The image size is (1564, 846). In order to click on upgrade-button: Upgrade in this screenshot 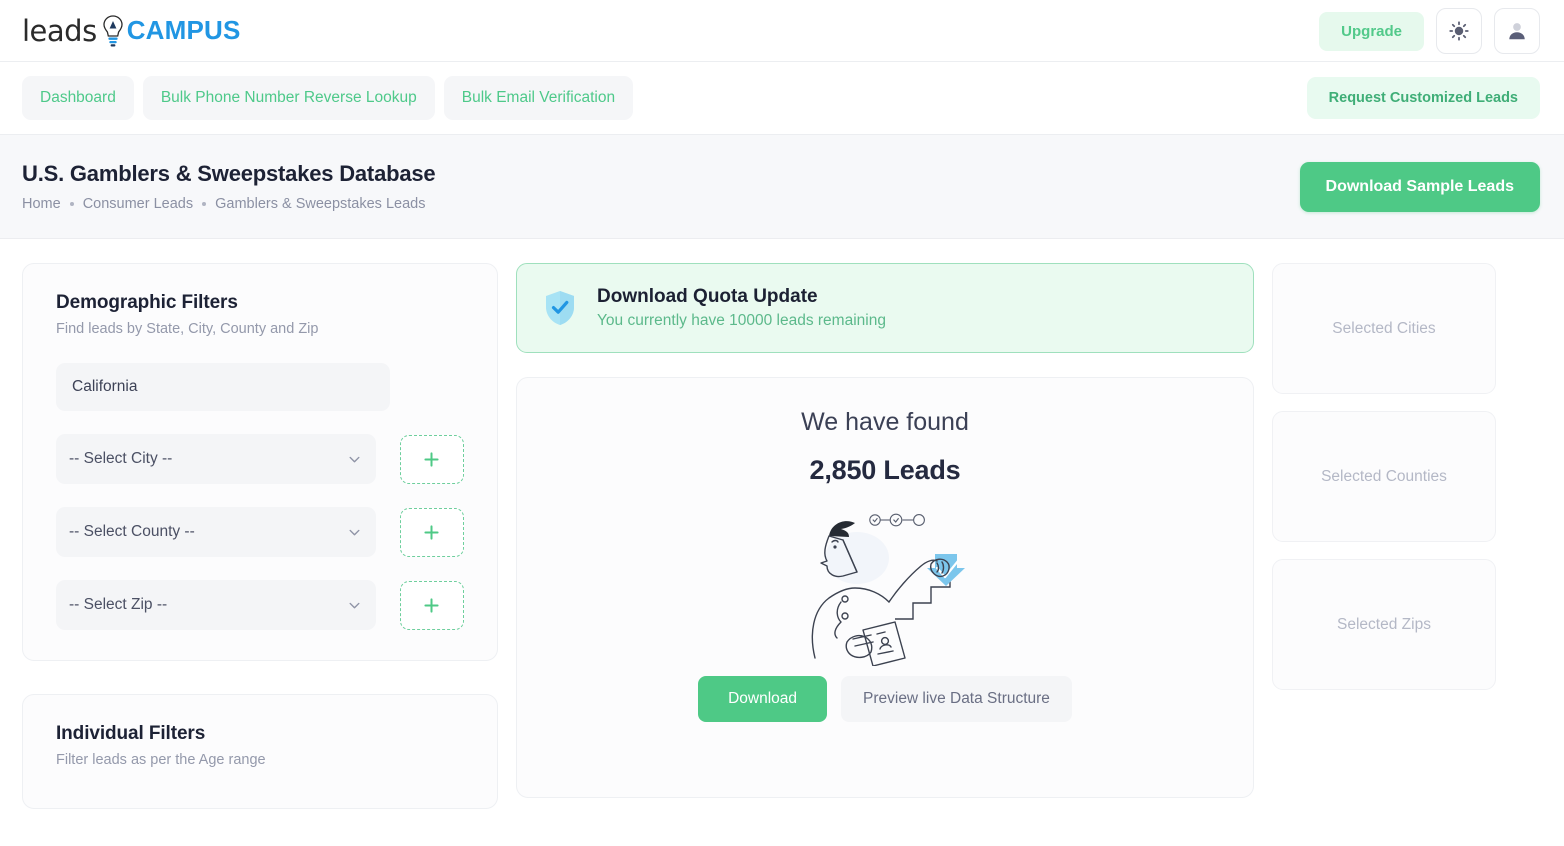, I will do `click(1371, 31)`.